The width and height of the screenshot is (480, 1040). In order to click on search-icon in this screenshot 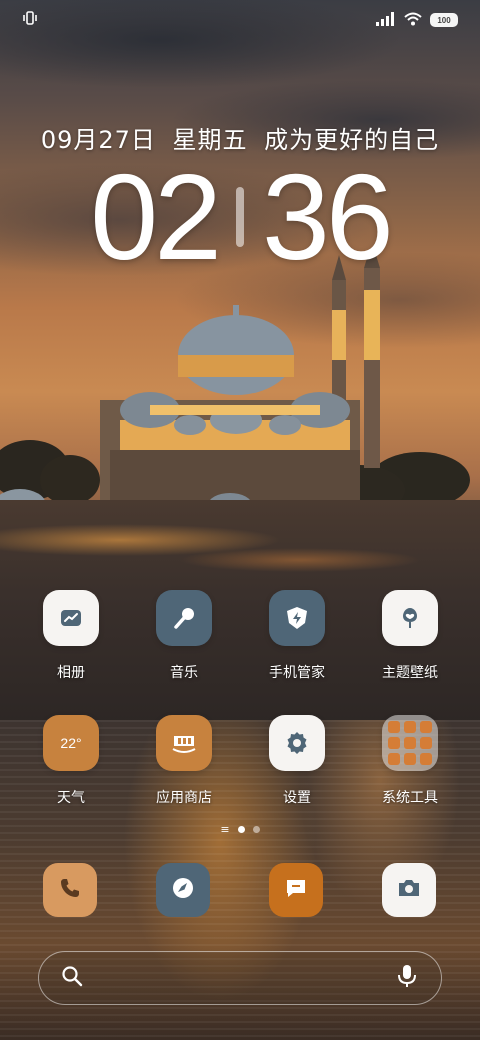, I will do `click(72, 978)`.